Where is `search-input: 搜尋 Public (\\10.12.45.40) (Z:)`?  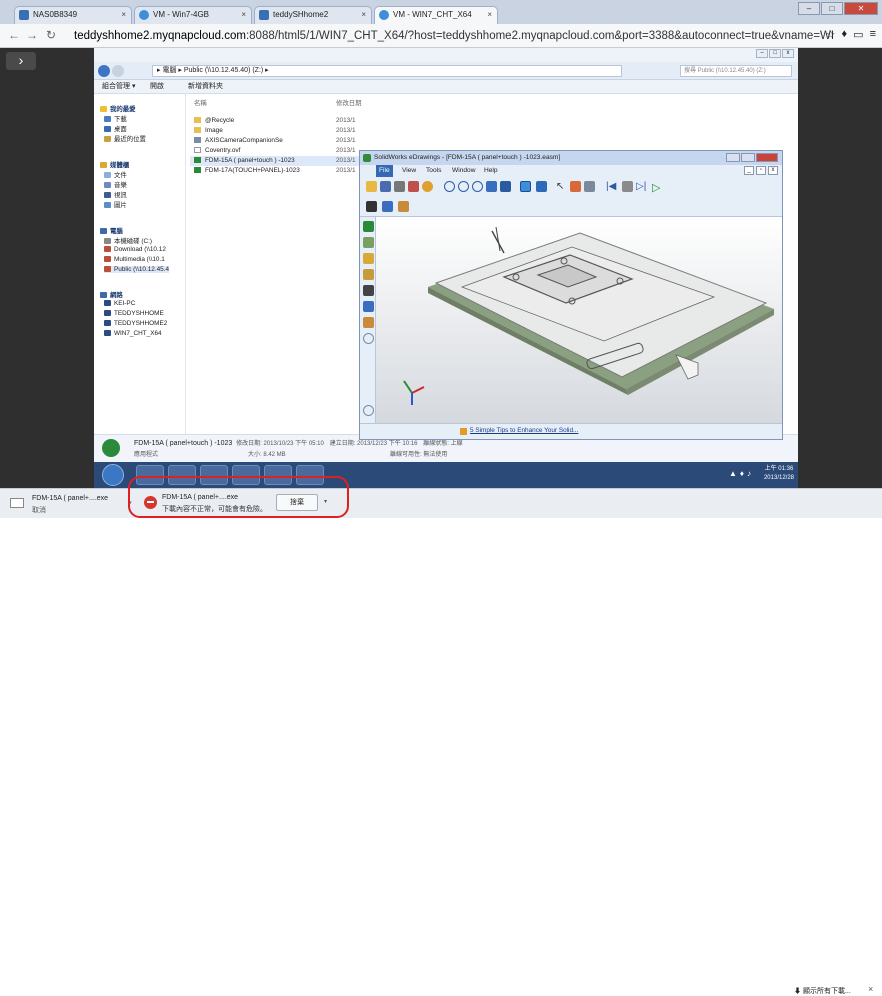 search-input: 搜尋 Public (\\10.12.45.40) (Z:) is located at coordinates (736, 71).